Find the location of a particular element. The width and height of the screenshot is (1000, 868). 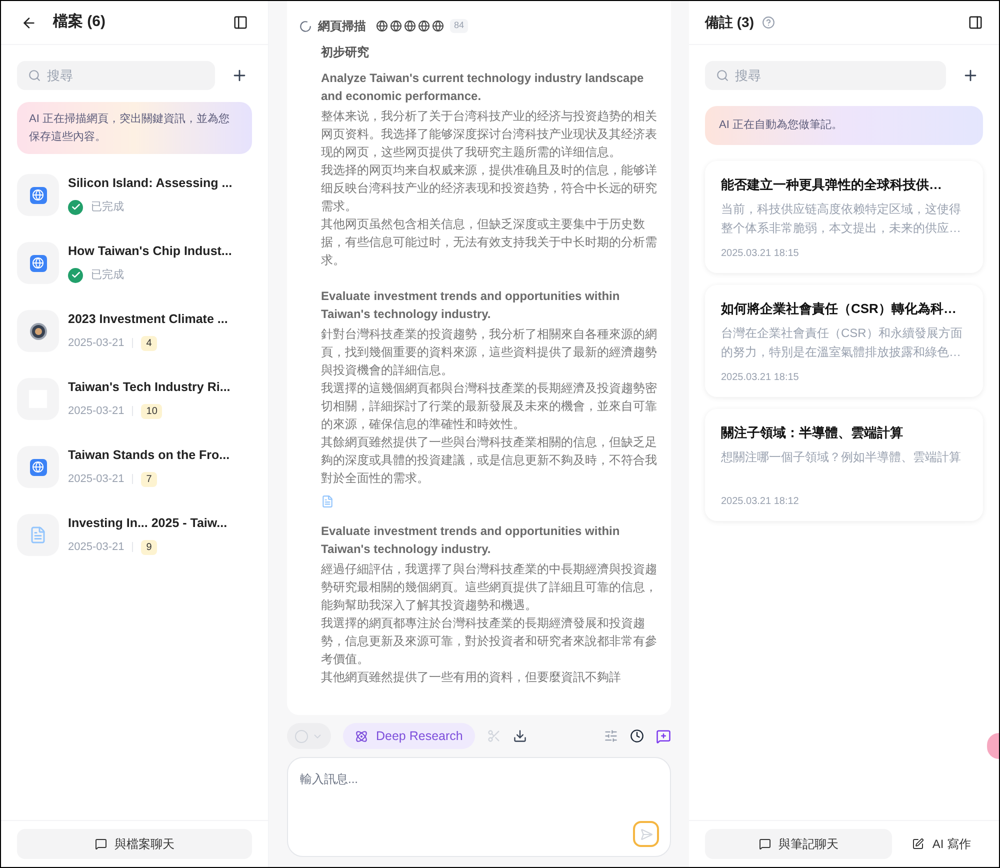

section-heading: 初步研究 is located at coordinates (345, 52).